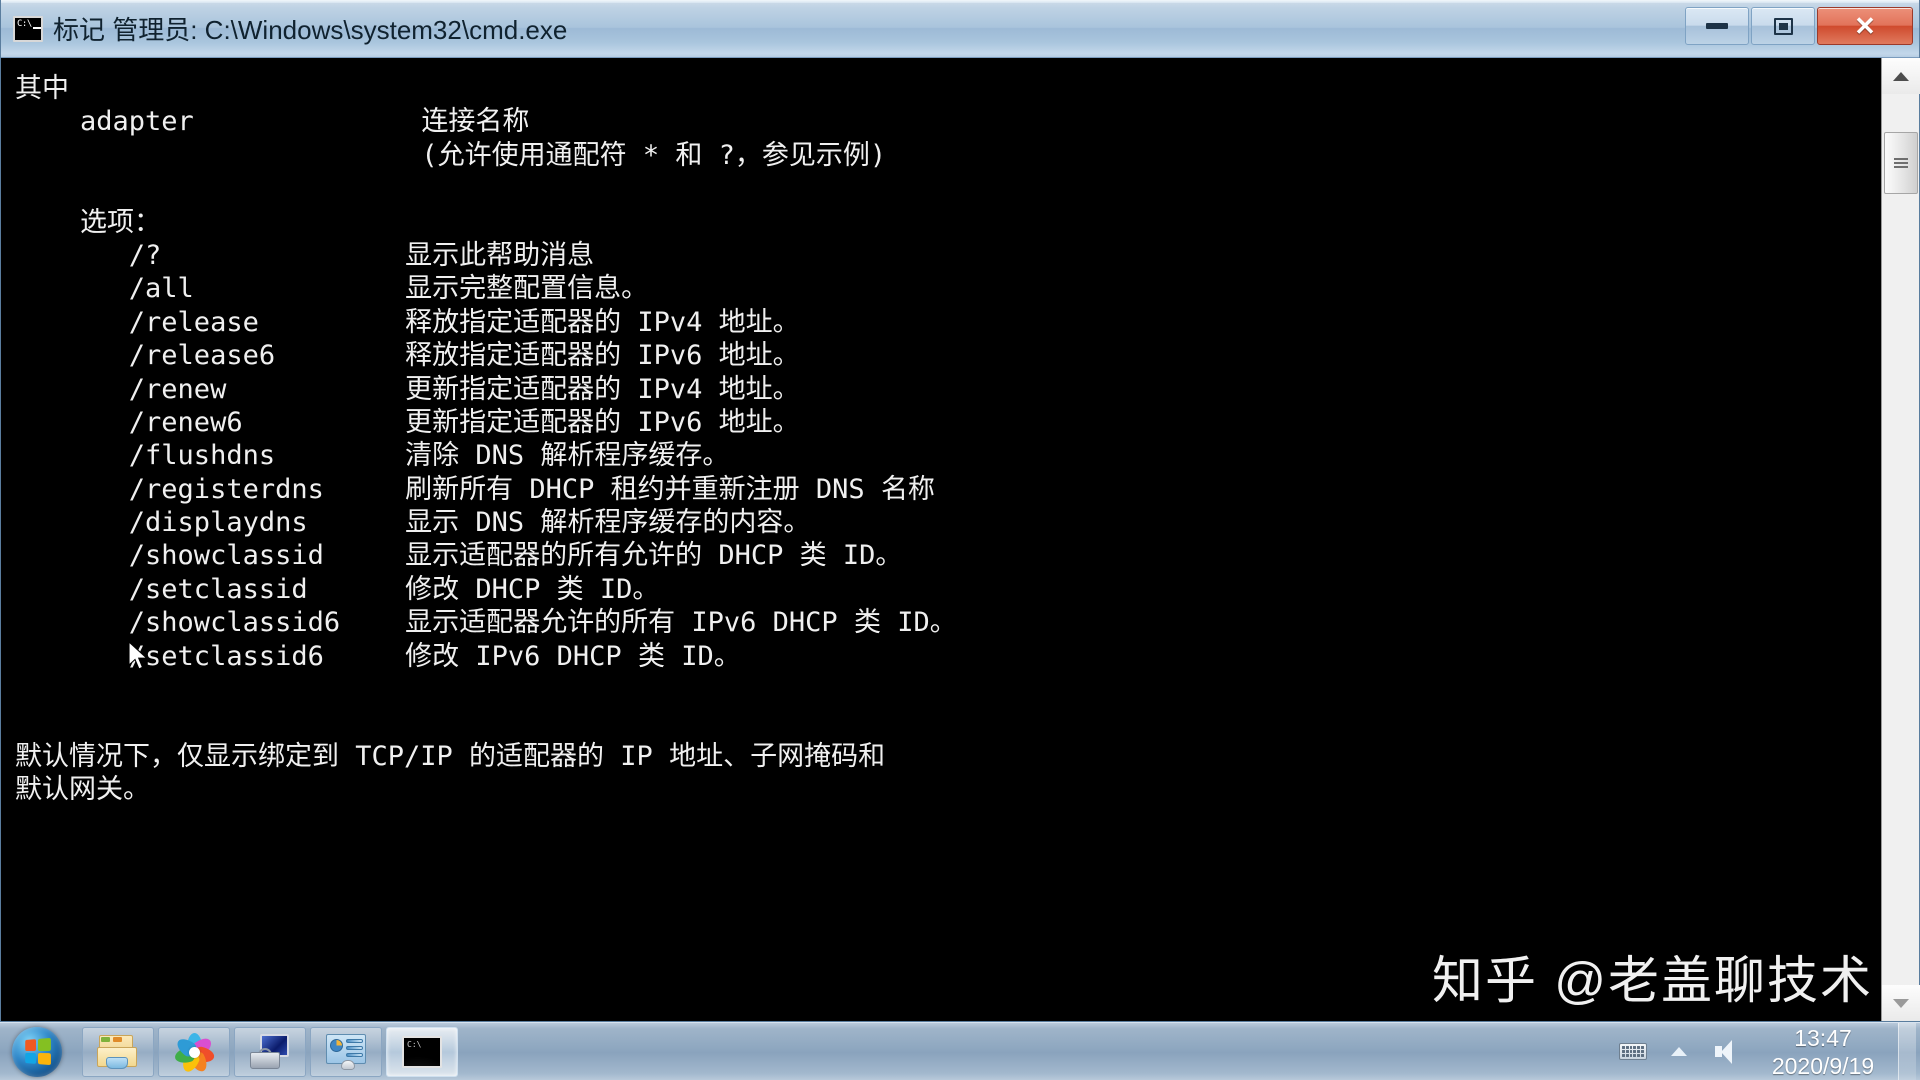  What do you see at coordinates (305, 255) in the screenshot?
I see `console-line: /? 显示此帮助消息` at bounding box center [305, 255].